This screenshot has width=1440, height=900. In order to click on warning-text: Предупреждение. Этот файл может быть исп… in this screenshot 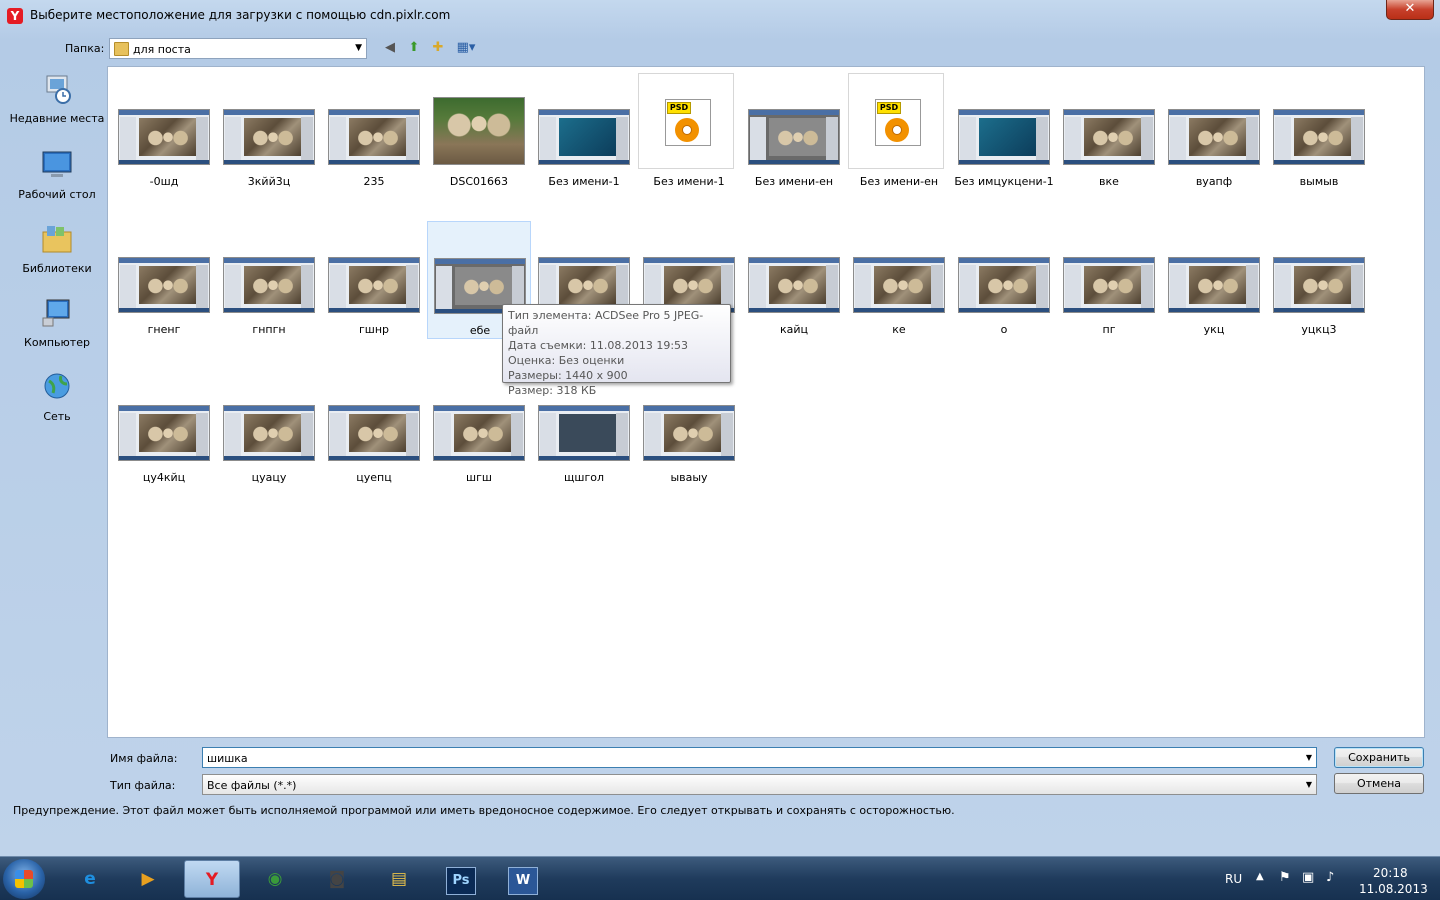, I will do `click(484, 810)`.